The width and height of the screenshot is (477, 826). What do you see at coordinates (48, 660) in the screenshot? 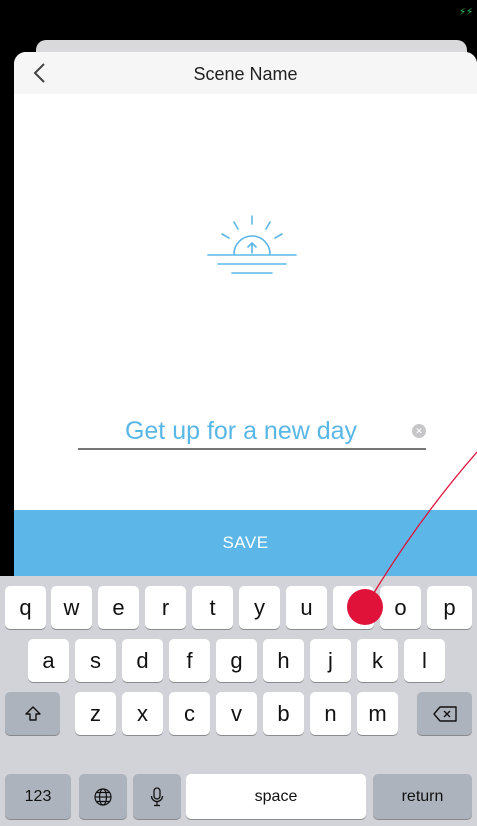
I see `key-a: a` at bounding box center [48, 660].